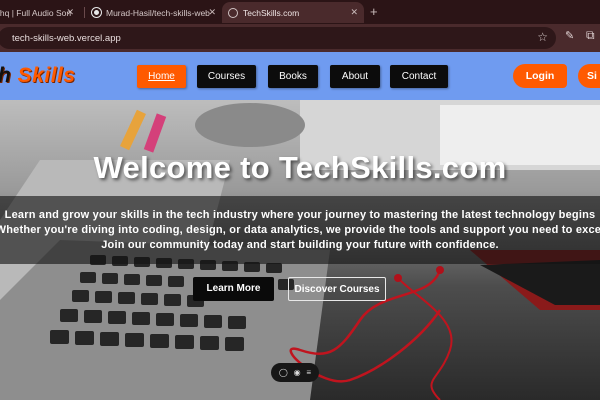  What do you see at coordinates (5, 75) in the screenshot?
I see `logo-prefix: h` at bounding box center [5, 75].